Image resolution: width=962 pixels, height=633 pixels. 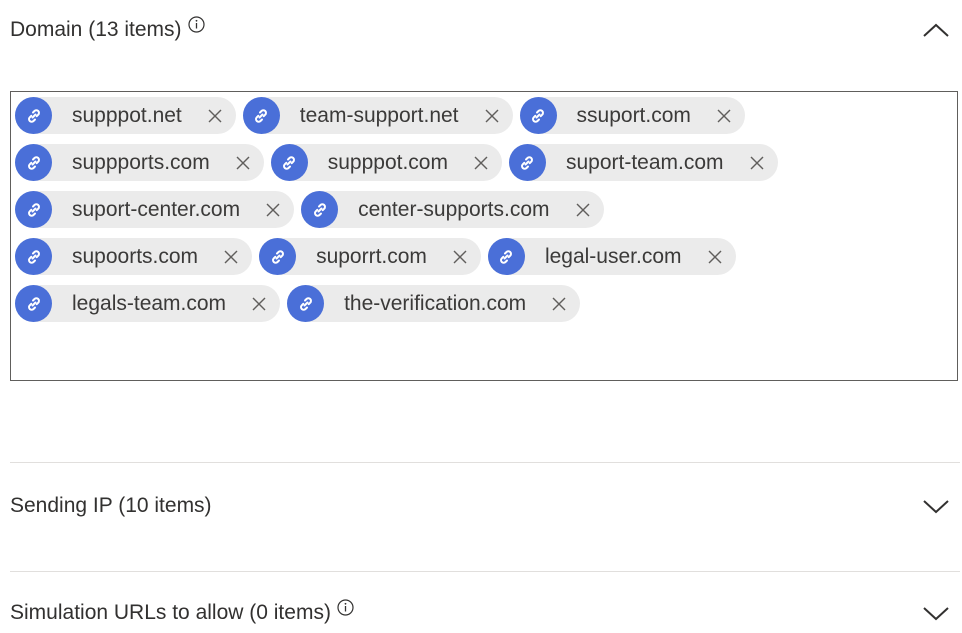 I want to click on domain-chip: suport-team.com, so click(x=643, y=162).